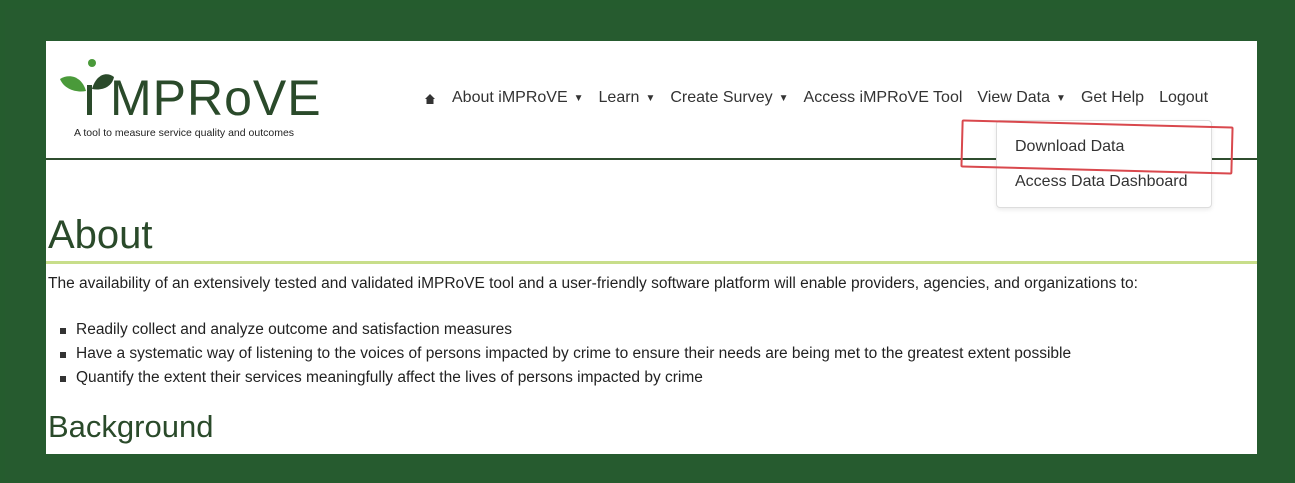  What do you see at coordinates (619, 97) in the screenshot?
I see `nav-learn-label: Learn` at bounding box center [619, 97].